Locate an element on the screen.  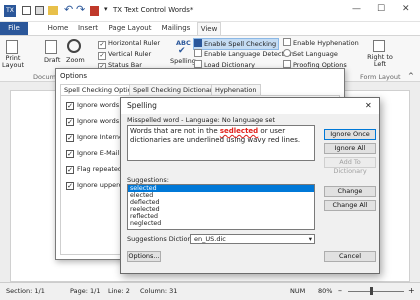
maximize-button: ☐ is located at coordinates (381, 9).